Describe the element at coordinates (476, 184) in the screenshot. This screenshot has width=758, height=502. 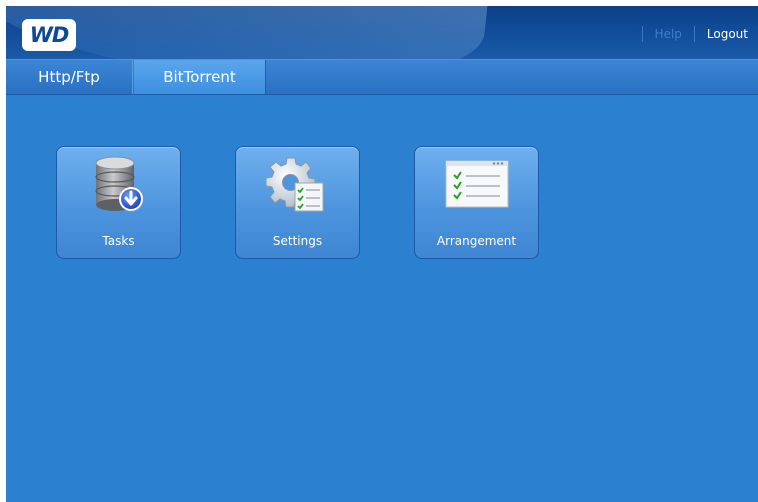
I see `checklist-icon` at that location.